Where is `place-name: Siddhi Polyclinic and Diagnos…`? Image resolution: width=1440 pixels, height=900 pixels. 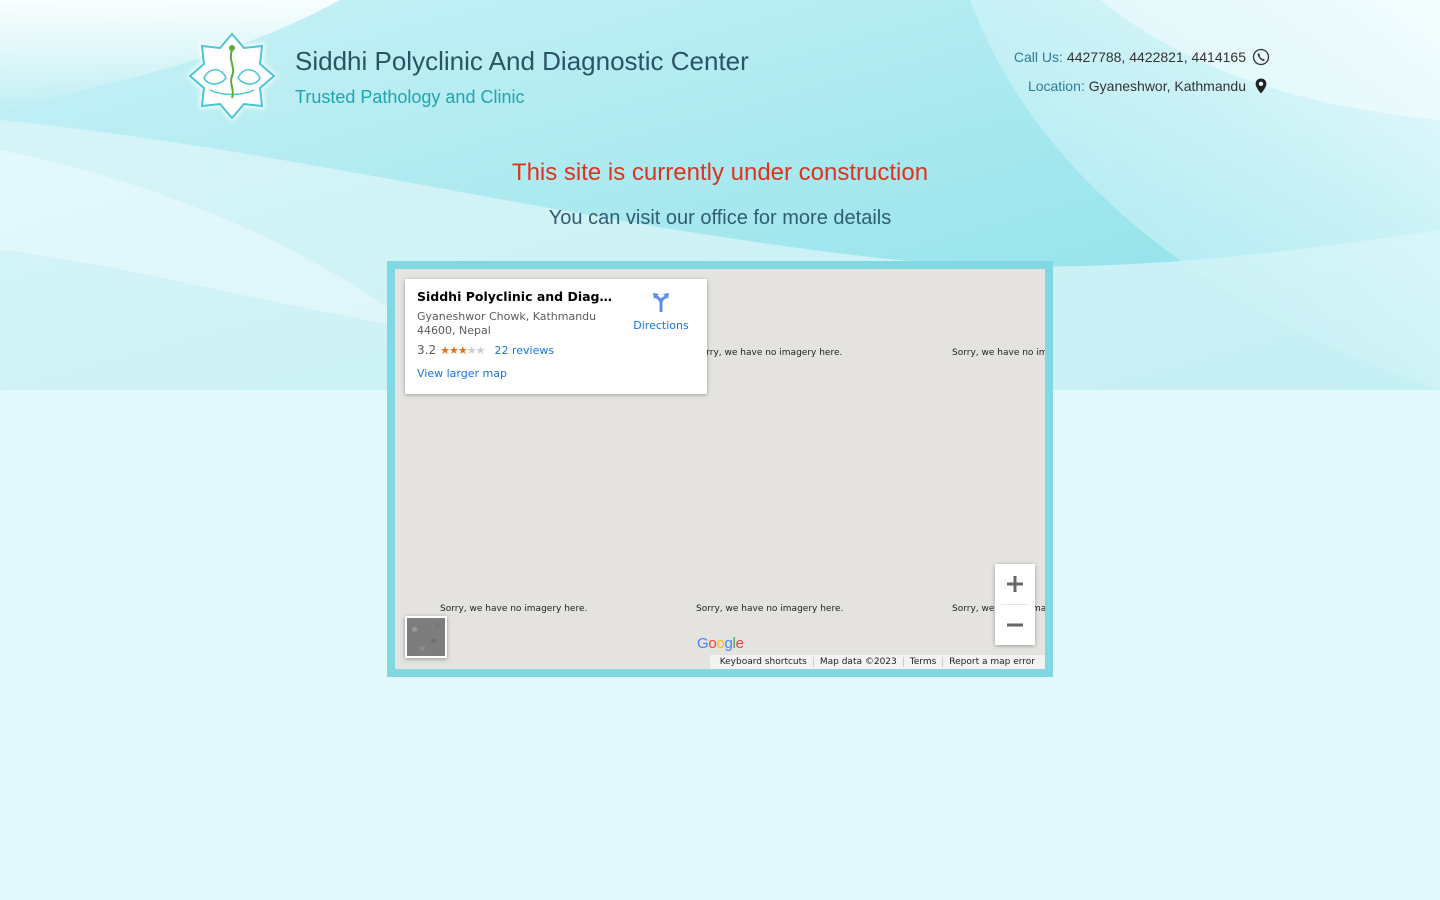 place-name: Siddhi Polyclinic and Diagnos… is located at coordinates (517, 296).